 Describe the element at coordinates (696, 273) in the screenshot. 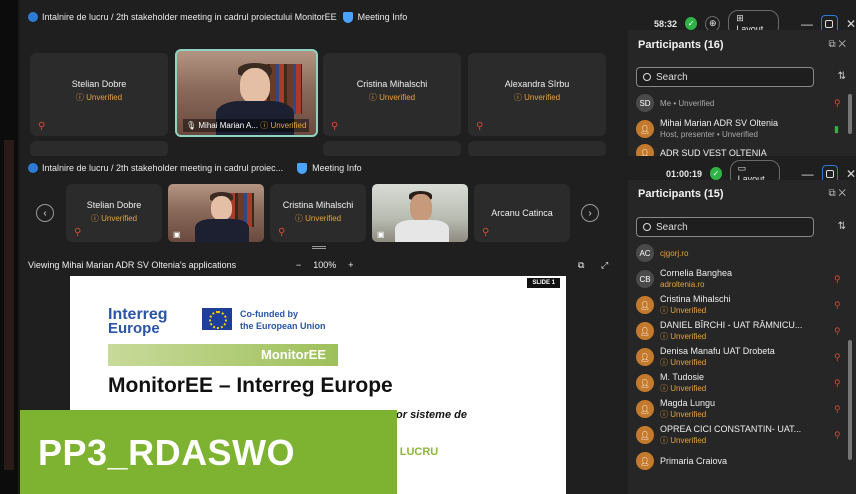

I see `participant-name: Cornelia Banghea` at that location.